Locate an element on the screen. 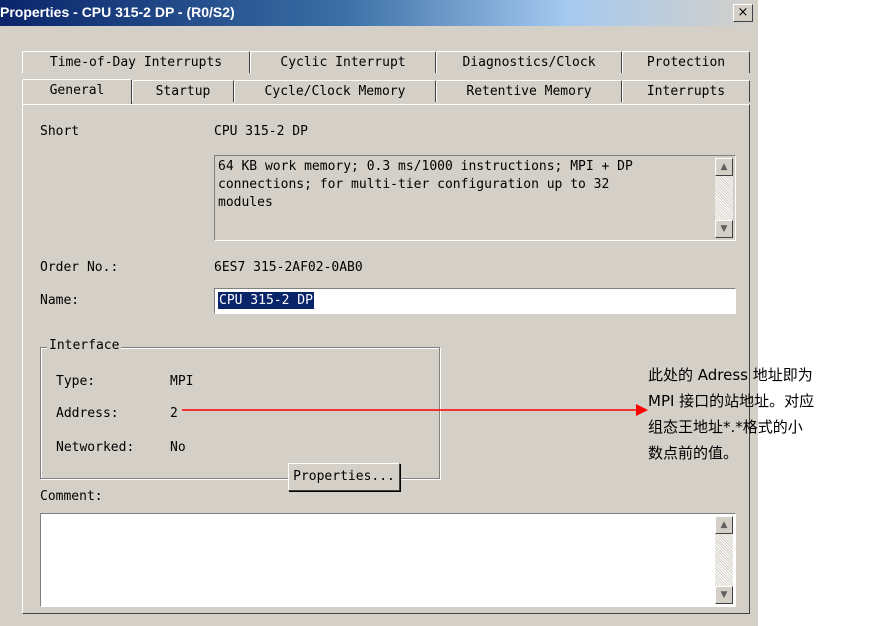  annotation-arrow is located at coordinates (415, 410).